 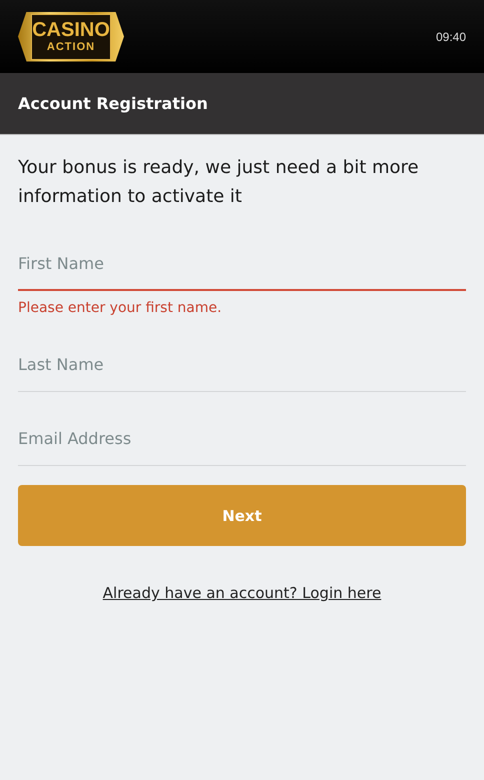 I want to click on input-field: First Name, so click(x=242, y=264).